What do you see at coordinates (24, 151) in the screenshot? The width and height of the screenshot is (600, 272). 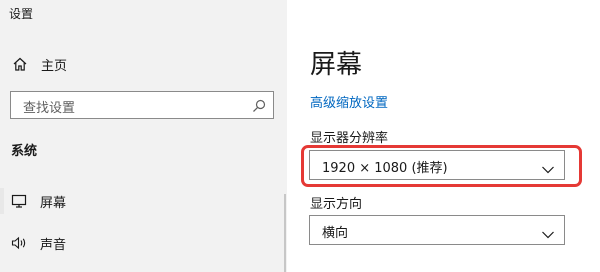 I see `section-heading-system: 系统` at bounding box center [24, 151].